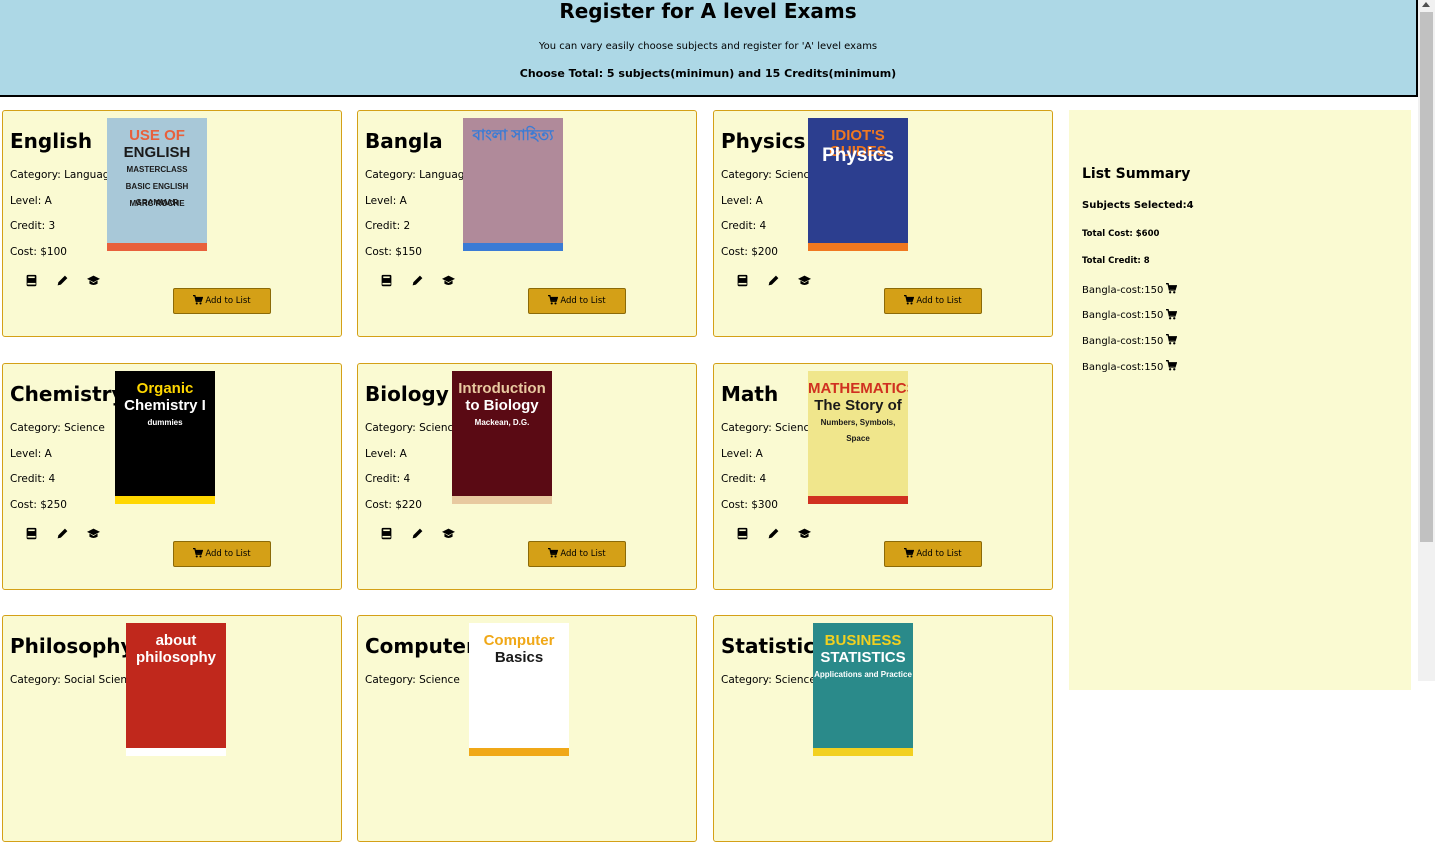  Describe the element at coordinates (157, 152) in the screenshot. I see `cover-text: ENGLISH` at that location.